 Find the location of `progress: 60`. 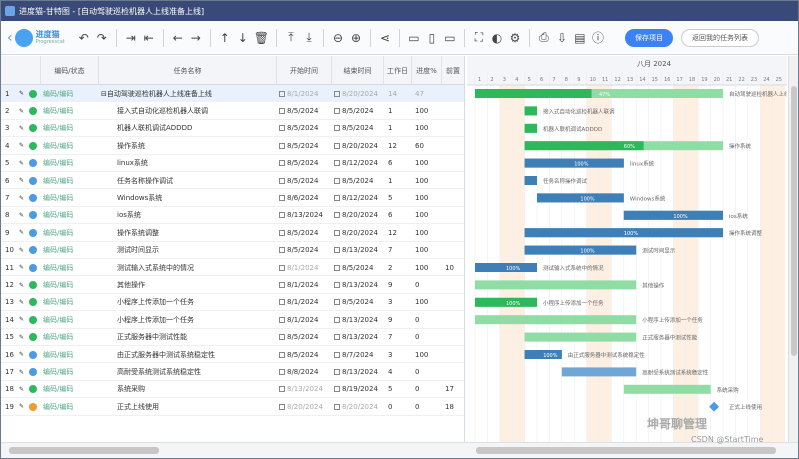

progress: 60 is located at coordinates (428, 145).